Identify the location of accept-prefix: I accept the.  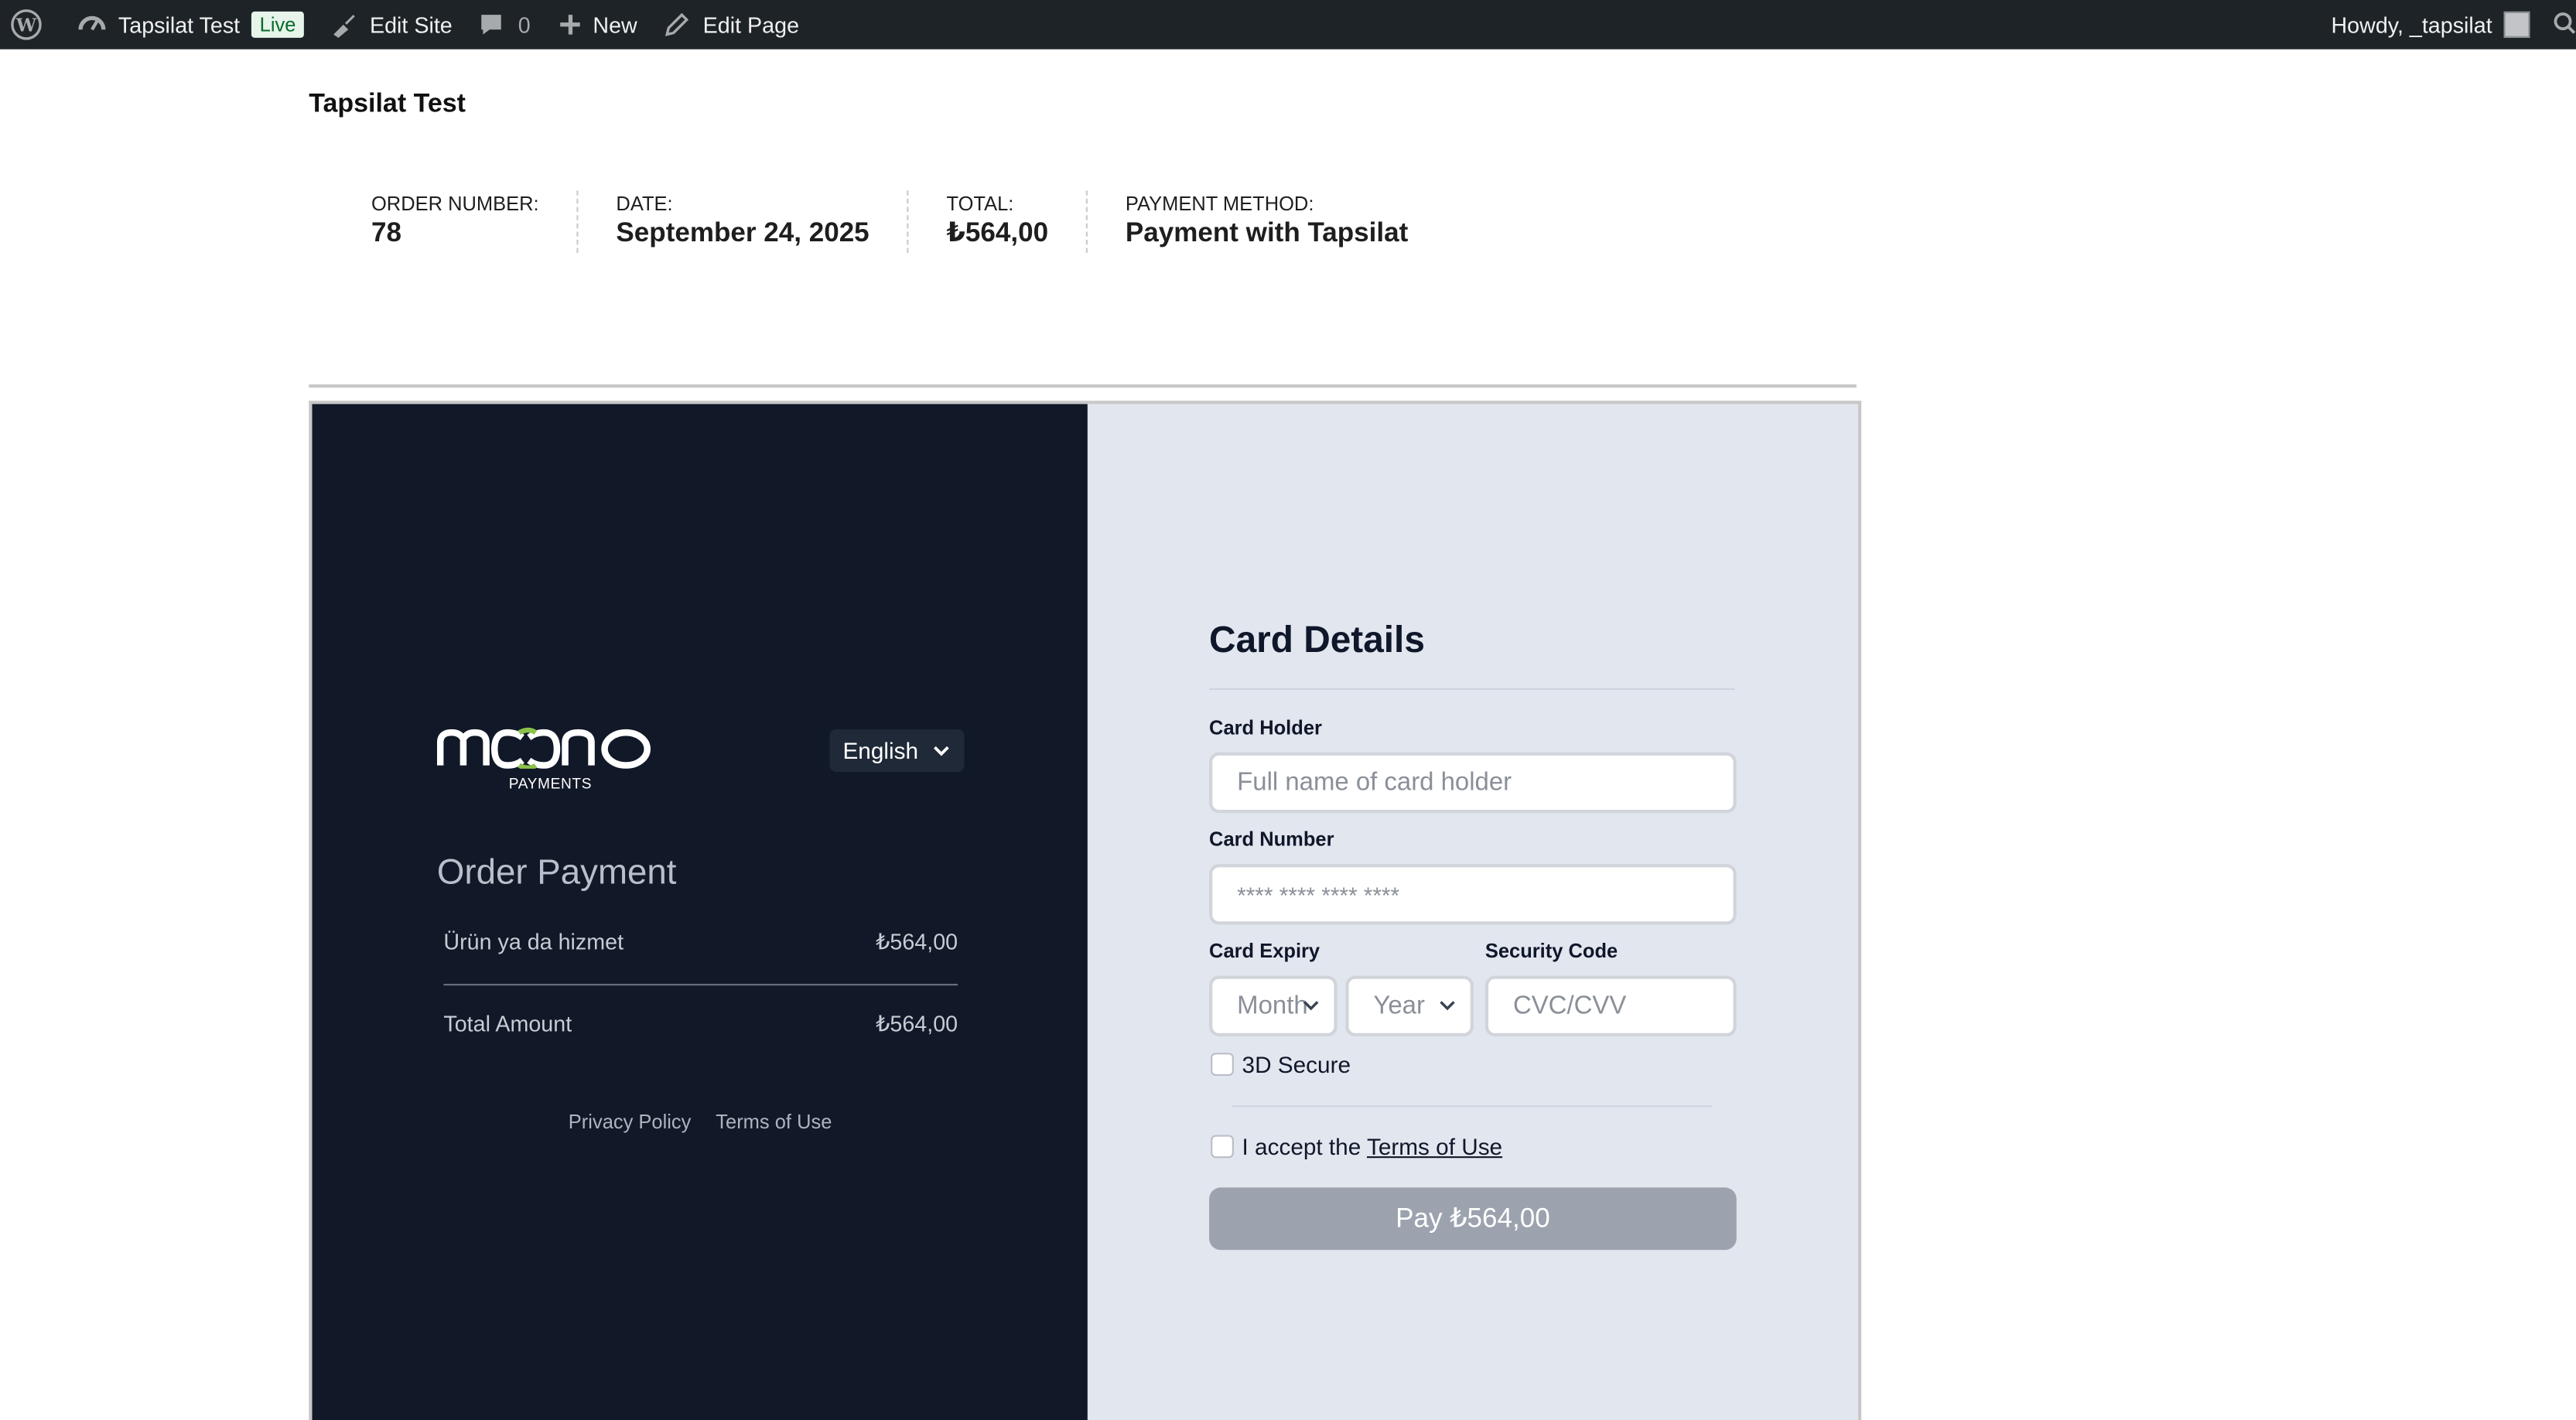
(1304, 1146).